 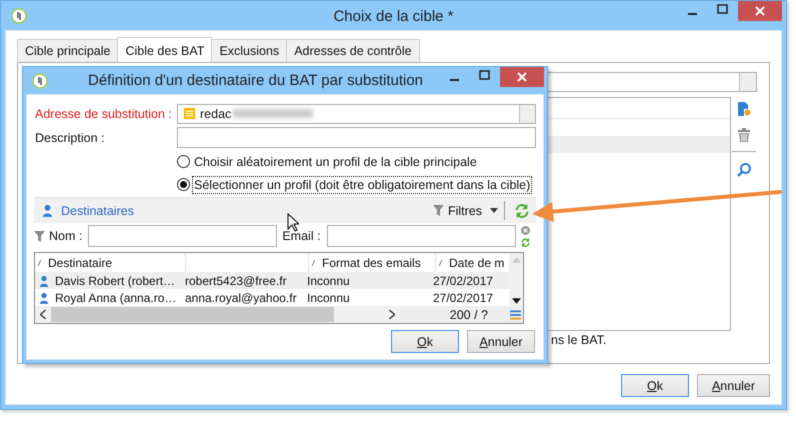 I want to click on tab: Cible principale, so click(x=67, y=50).